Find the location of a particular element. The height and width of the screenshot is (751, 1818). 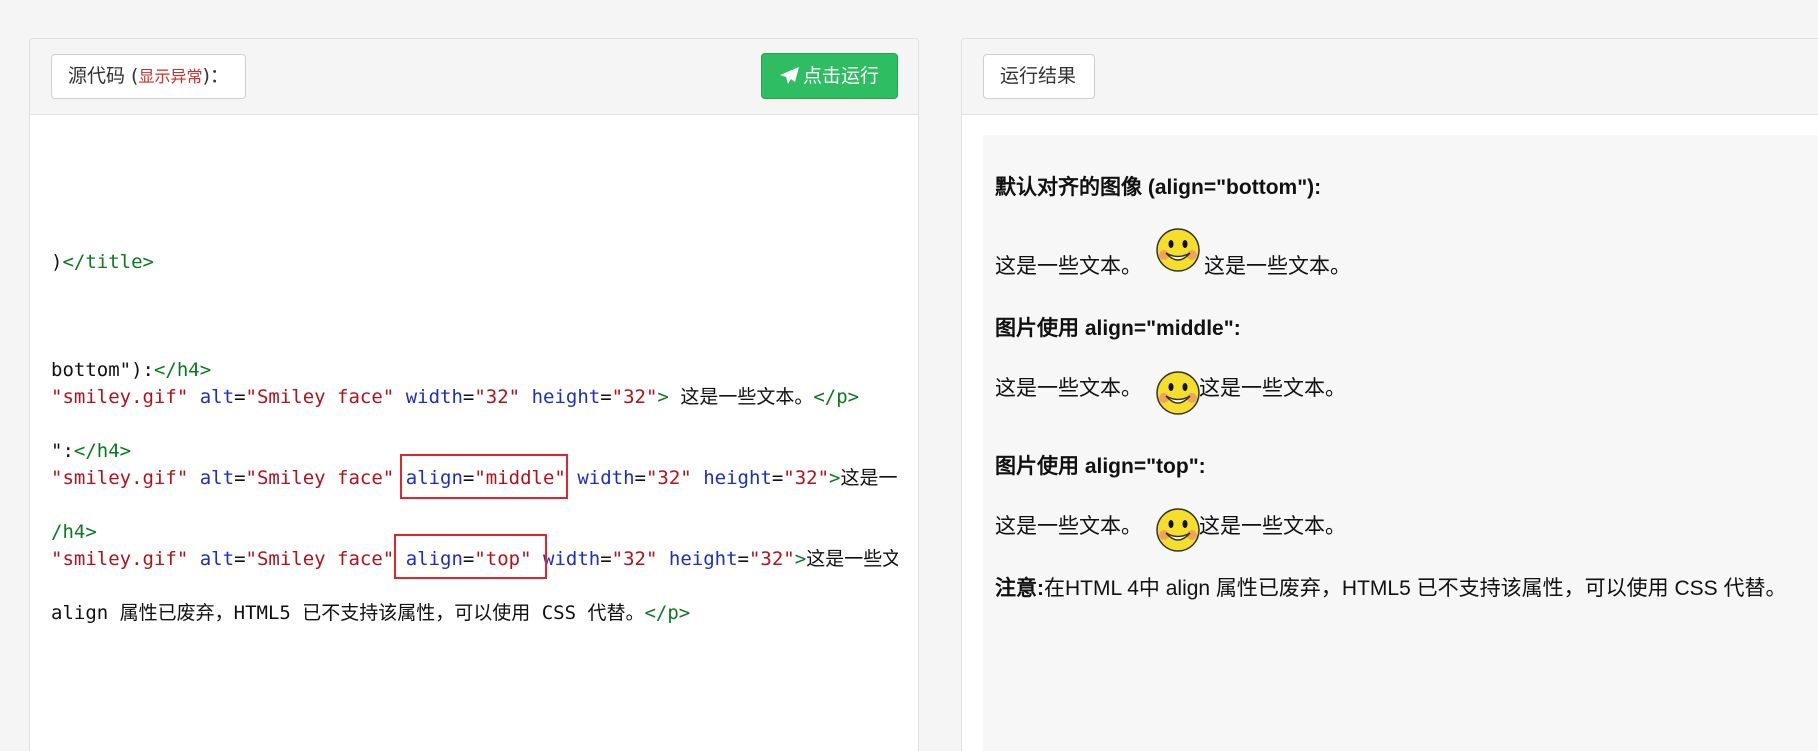

code-tag: /h4> is located at coordinates (74, 532).